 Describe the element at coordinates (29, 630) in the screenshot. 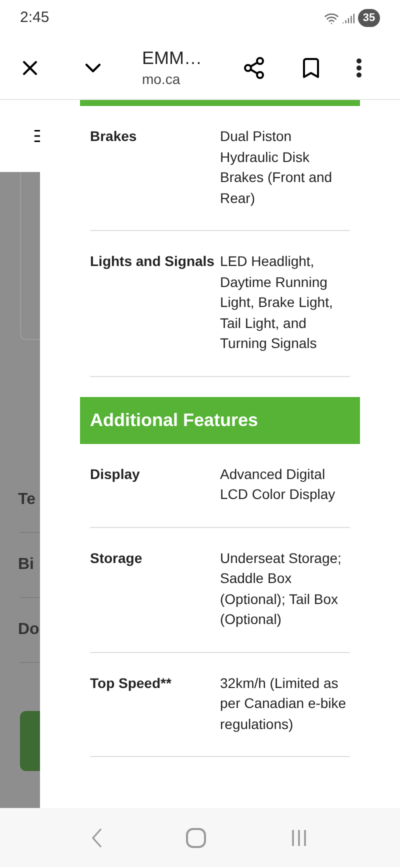

I see `background-text: Do` at that location.